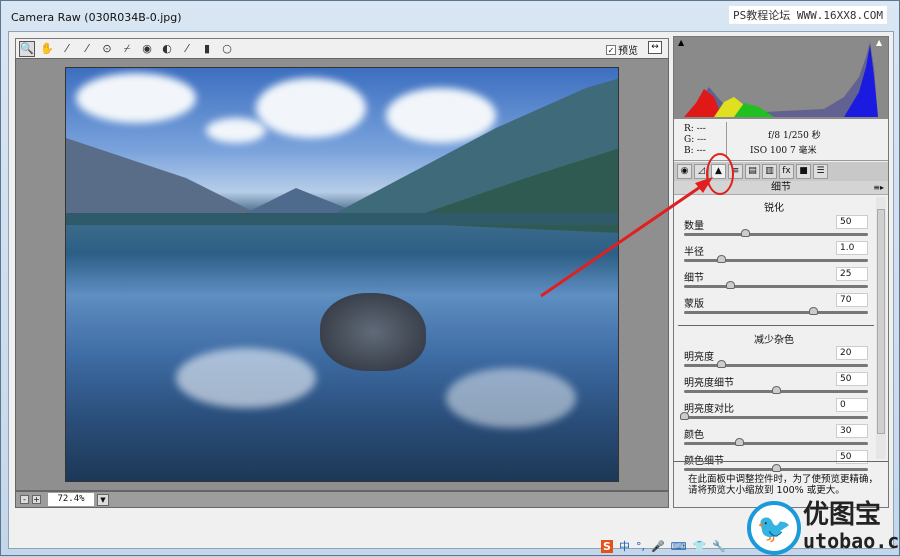 This screenshot has width=900, height=557. I want to click on slider-label: 蒙版, so click(694, 304).